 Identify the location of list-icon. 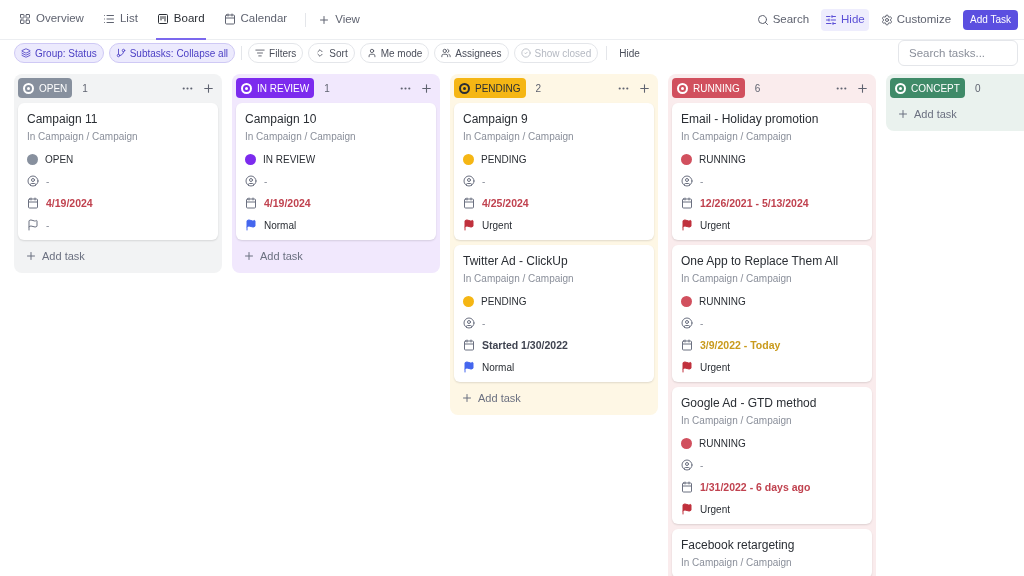
(108, 18).